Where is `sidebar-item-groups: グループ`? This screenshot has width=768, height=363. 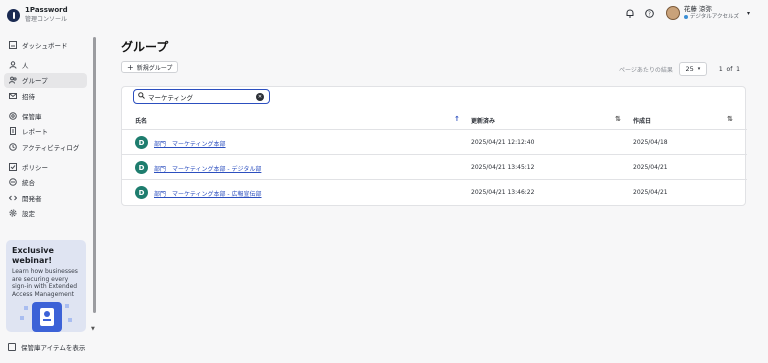 sidebar-item-groups: グループ is located at coordinates (45, 80).